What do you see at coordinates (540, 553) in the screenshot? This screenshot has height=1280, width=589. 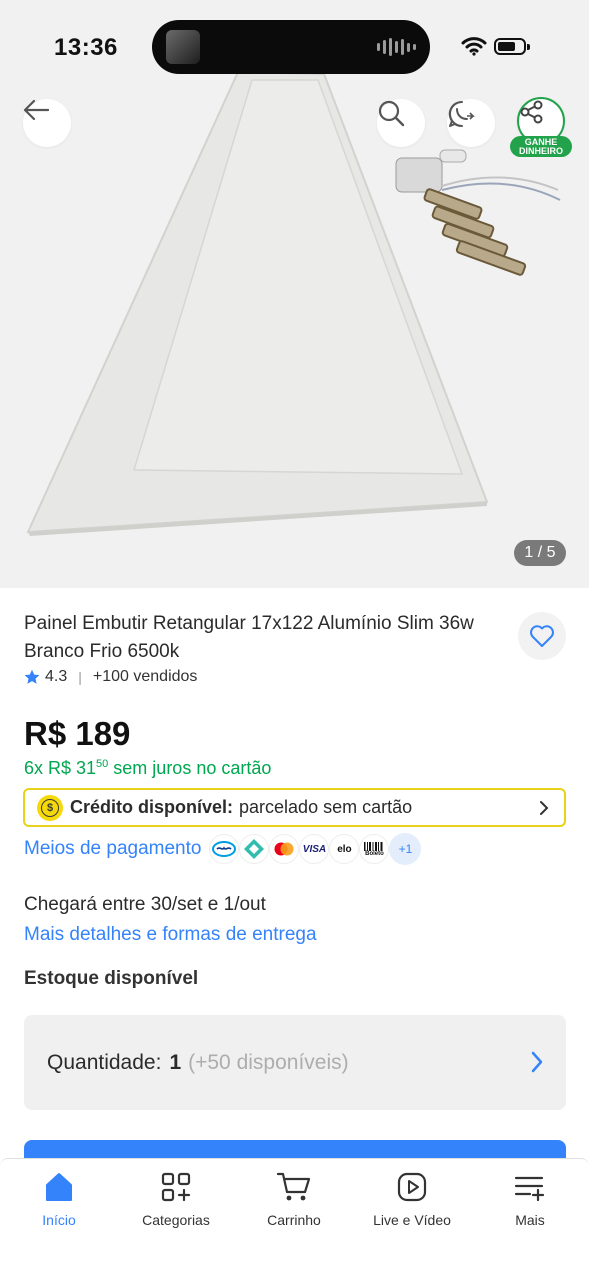 I see `image-counter: 1 / 5` at bounding box center [540, 553].